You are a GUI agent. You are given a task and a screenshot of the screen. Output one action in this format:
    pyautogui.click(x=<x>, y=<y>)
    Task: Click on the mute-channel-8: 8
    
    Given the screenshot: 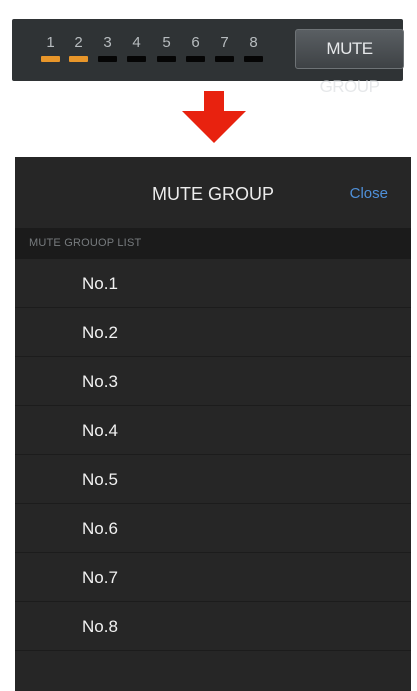 What is the action you would take?
    pyautogui.click(x=253, y=48)
    